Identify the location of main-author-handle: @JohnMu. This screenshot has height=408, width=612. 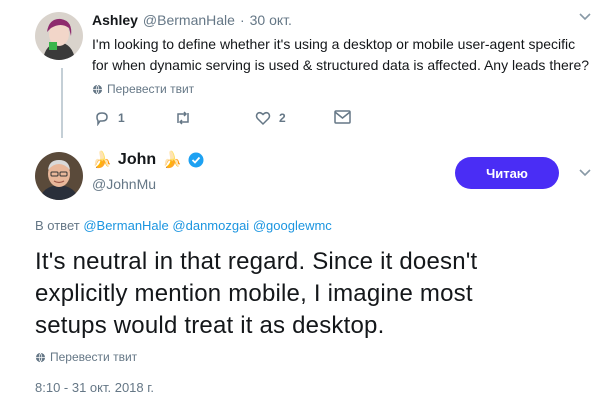
(124, 184).